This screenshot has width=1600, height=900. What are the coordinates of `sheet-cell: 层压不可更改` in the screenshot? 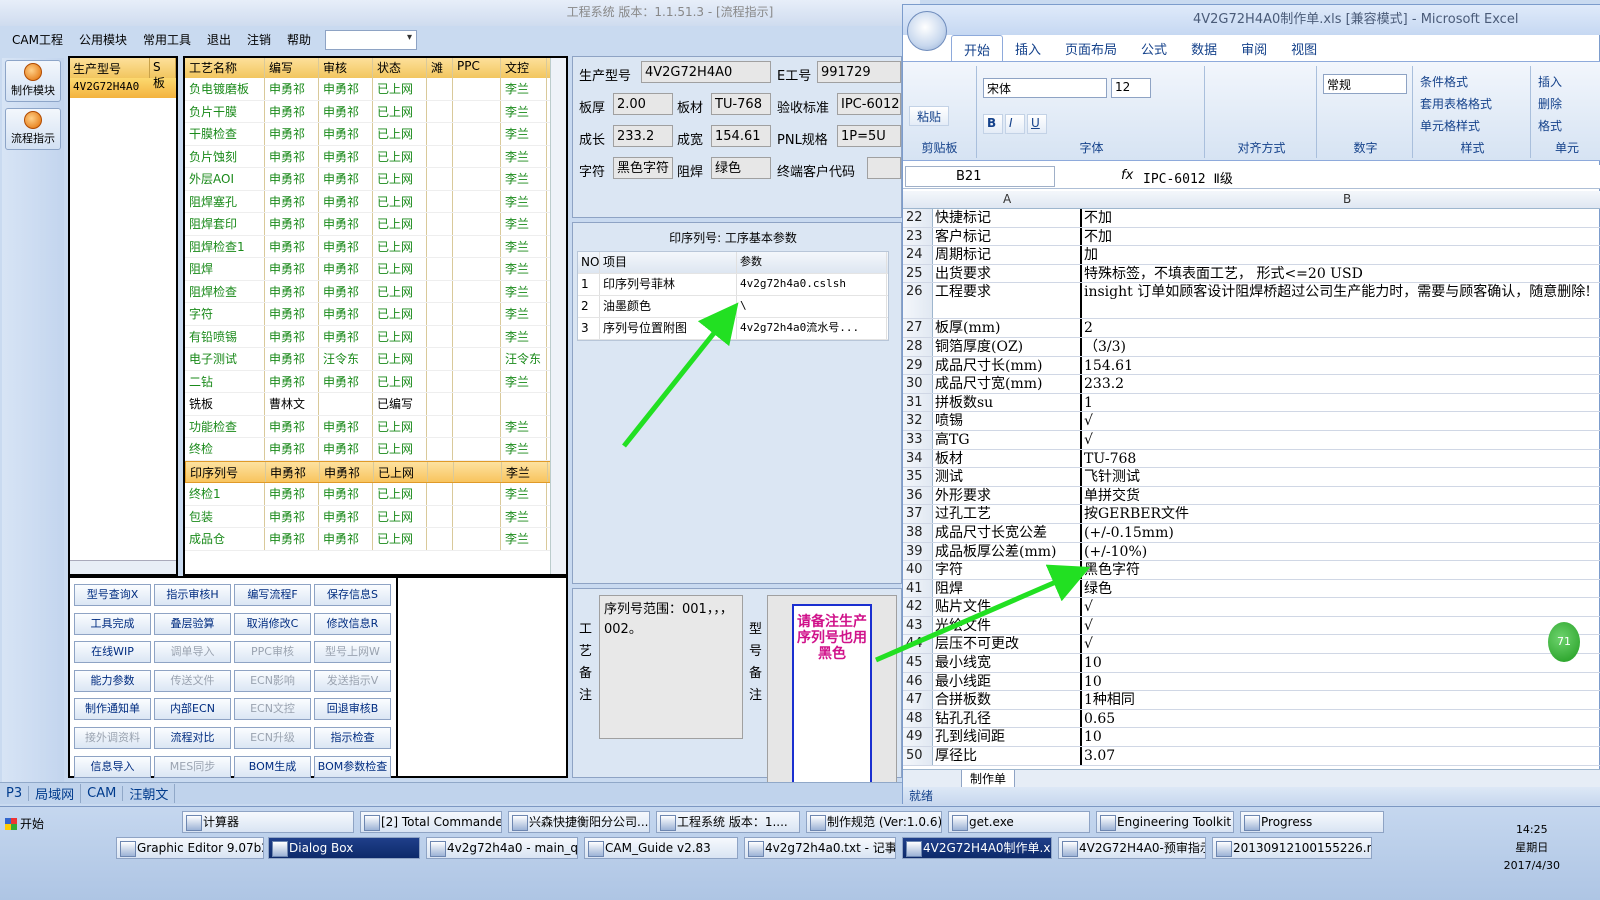 It's located at (1007, 644).